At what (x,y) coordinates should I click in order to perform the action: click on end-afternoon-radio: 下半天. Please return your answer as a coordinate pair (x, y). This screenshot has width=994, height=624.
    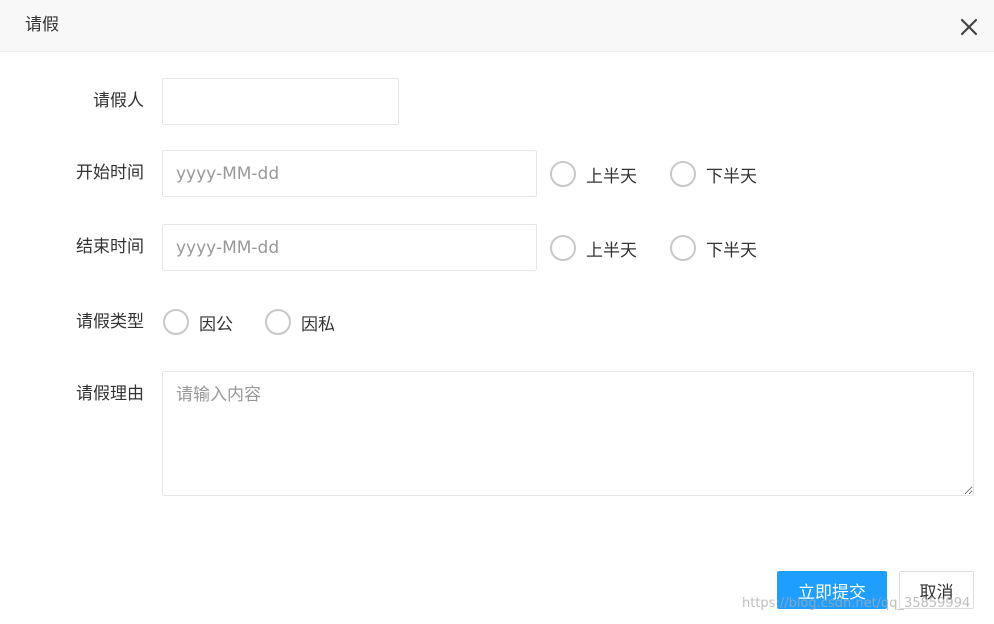
    Looking at the image, I should click on (713, 248).